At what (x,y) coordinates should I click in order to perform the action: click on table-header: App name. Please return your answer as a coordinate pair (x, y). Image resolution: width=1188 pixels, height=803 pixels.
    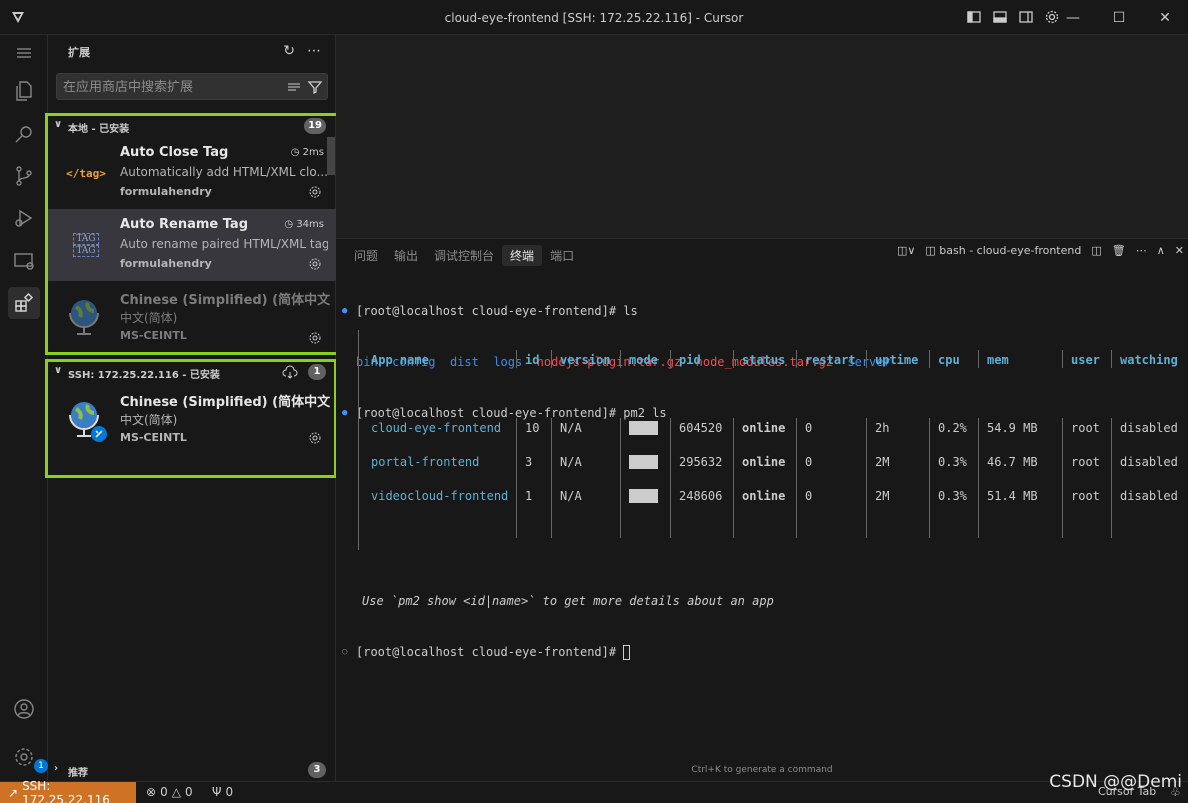
    Looking at the image, I should click on (400, 360).